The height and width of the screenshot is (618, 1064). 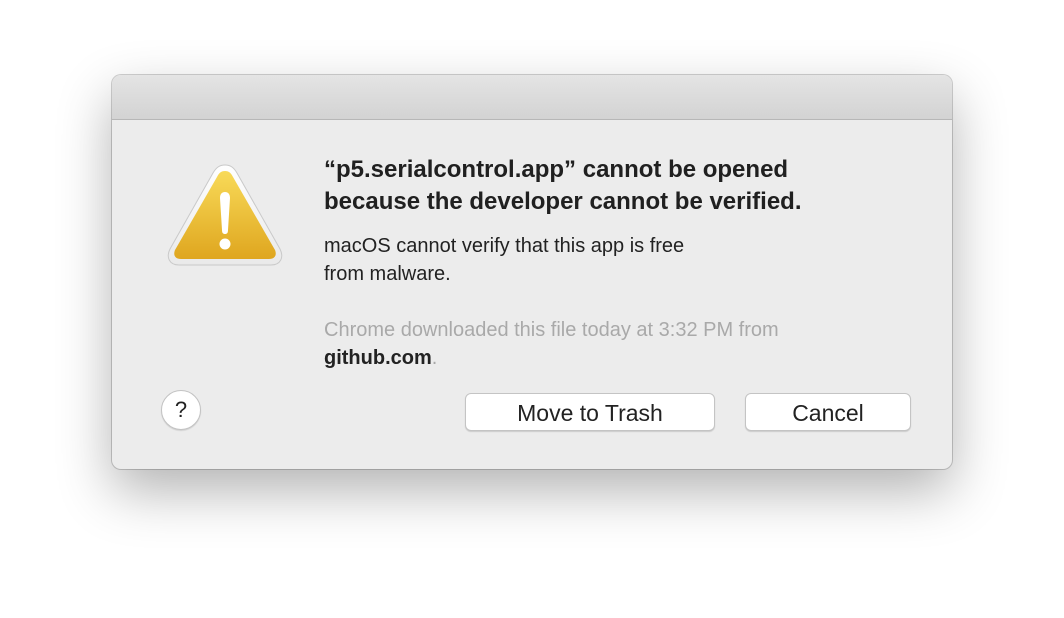 What do you see at coordinates (225, 215) in the screenshot?
I see `warning-triangle-icon` at bounding box center [225, 215].